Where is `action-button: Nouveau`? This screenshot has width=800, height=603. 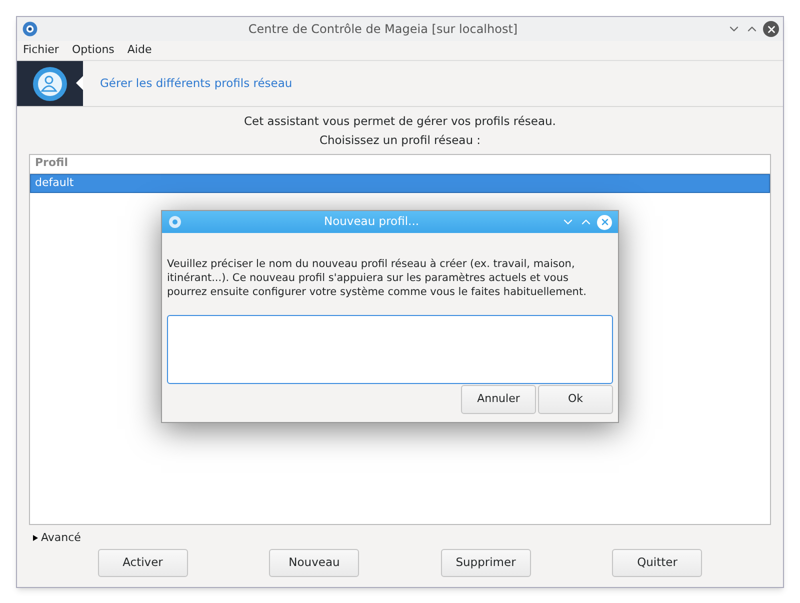 action-button: Nouveau is located at coordinates (314, 563).